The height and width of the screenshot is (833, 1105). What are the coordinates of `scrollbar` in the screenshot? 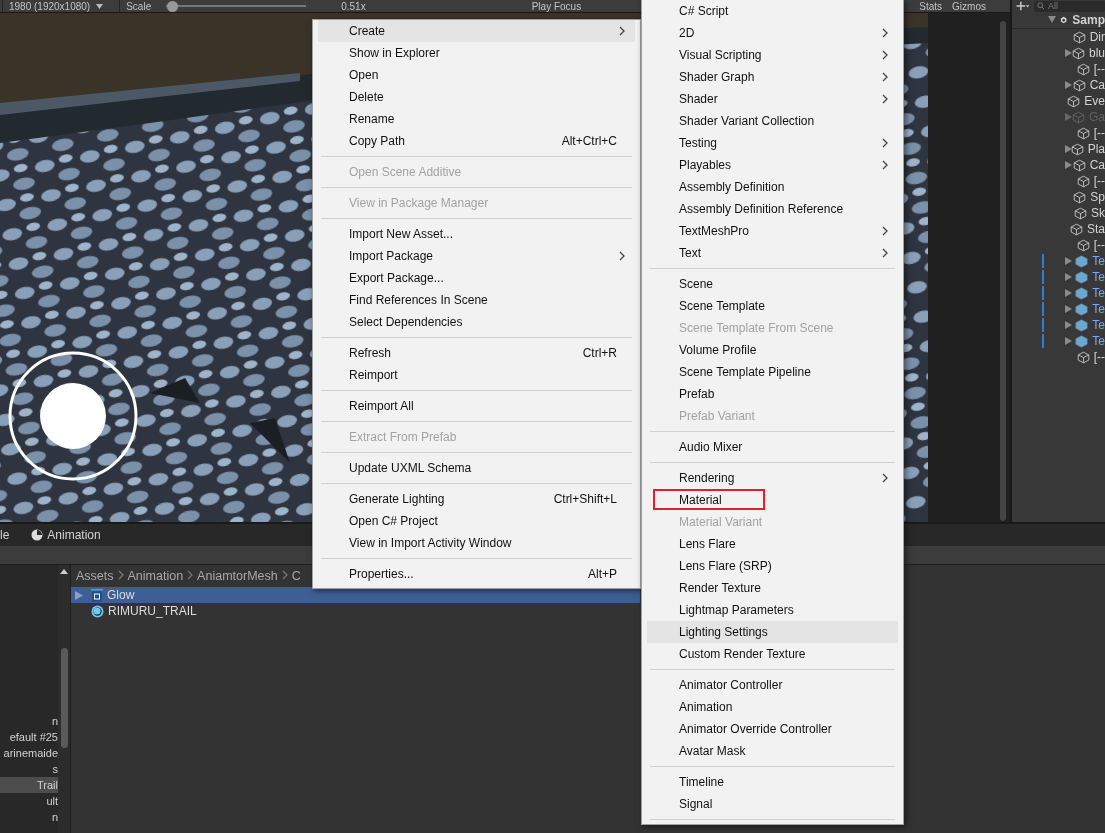 It's located at (1003, 271).